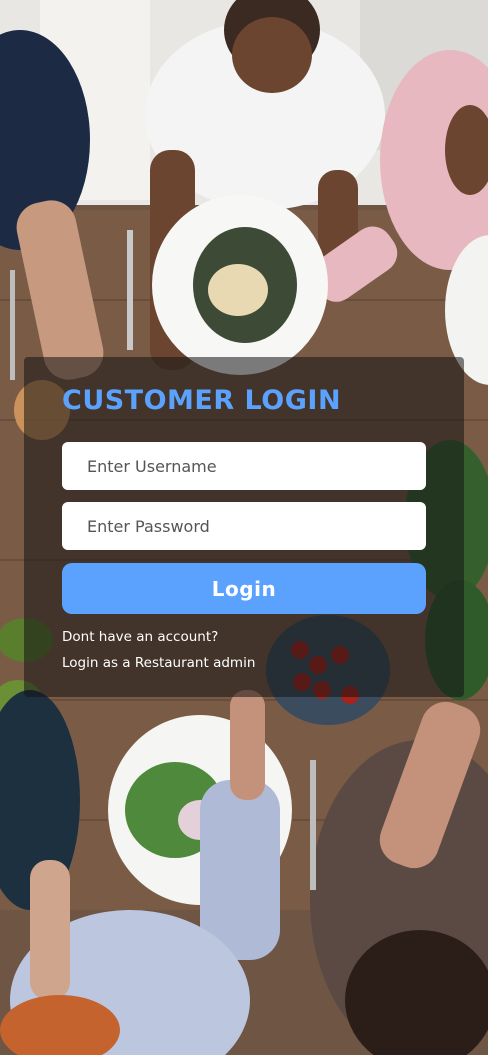 The image size is (488, 1055). I want to click on signup-link: Dont have an account?, so click(140, 637).